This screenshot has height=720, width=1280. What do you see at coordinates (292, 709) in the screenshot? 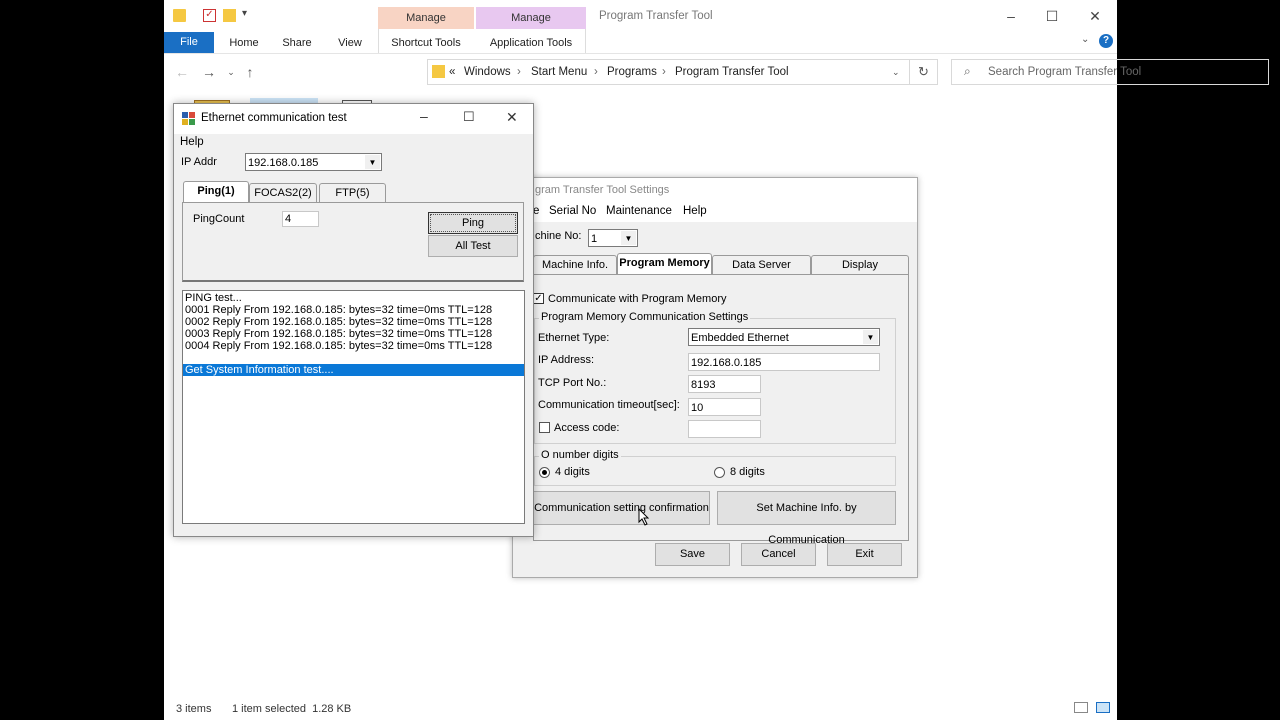
I see `selection-info: 1 item selected 1.28 KB` at bounding box center [292, 709].